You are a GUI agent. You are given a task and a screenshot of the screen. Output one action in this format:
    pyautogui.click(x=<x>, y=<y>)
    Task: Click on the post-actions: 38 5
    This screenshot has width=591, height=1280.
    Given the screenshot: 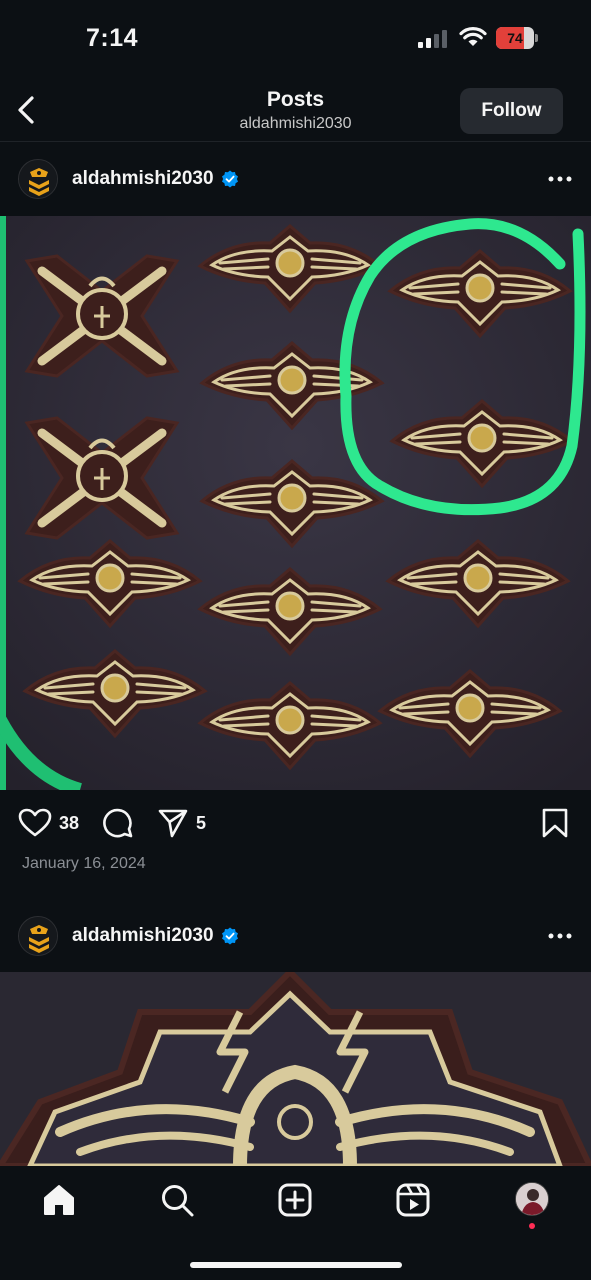 What is the action you would take?
    pyautogui.click(x=295, y=823)
    